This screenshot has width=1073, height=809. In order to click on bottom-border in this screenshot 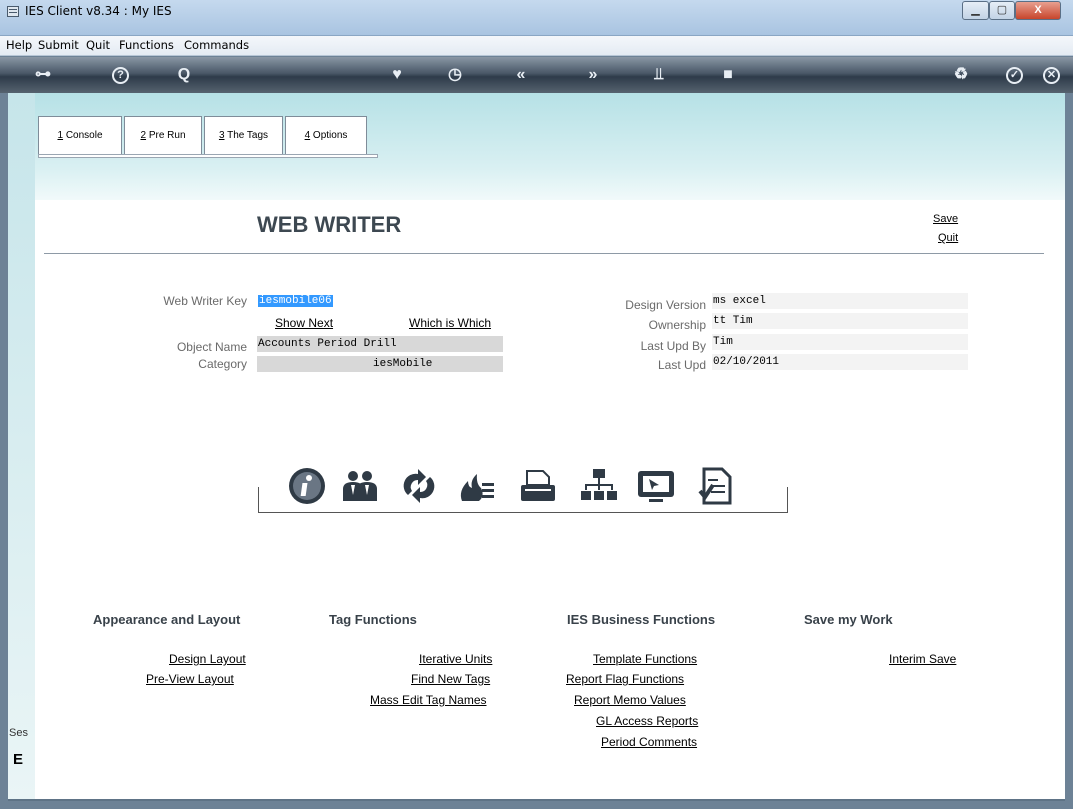, I will do `click(536, 800)`.